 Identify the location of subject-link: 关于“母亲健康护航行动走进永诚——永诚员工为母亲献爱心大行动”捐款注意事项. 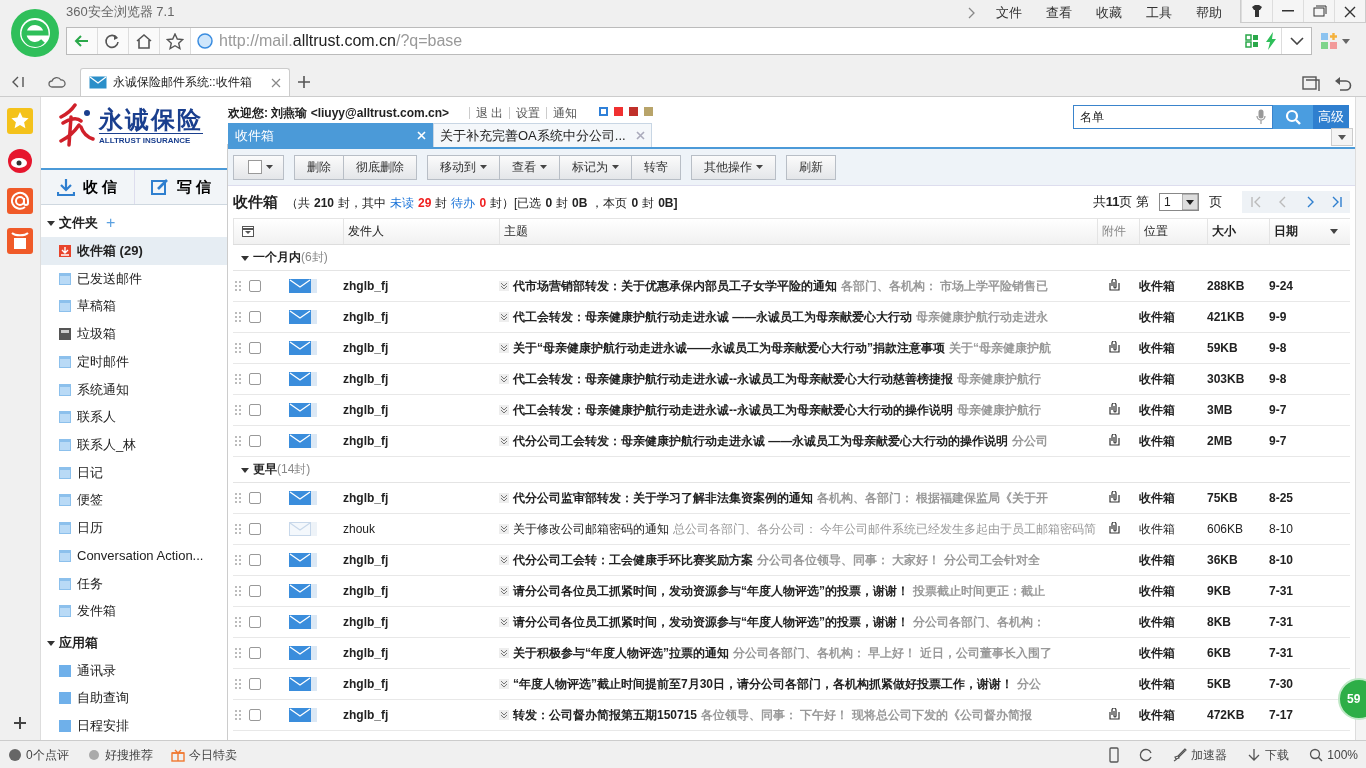
(729, 348).